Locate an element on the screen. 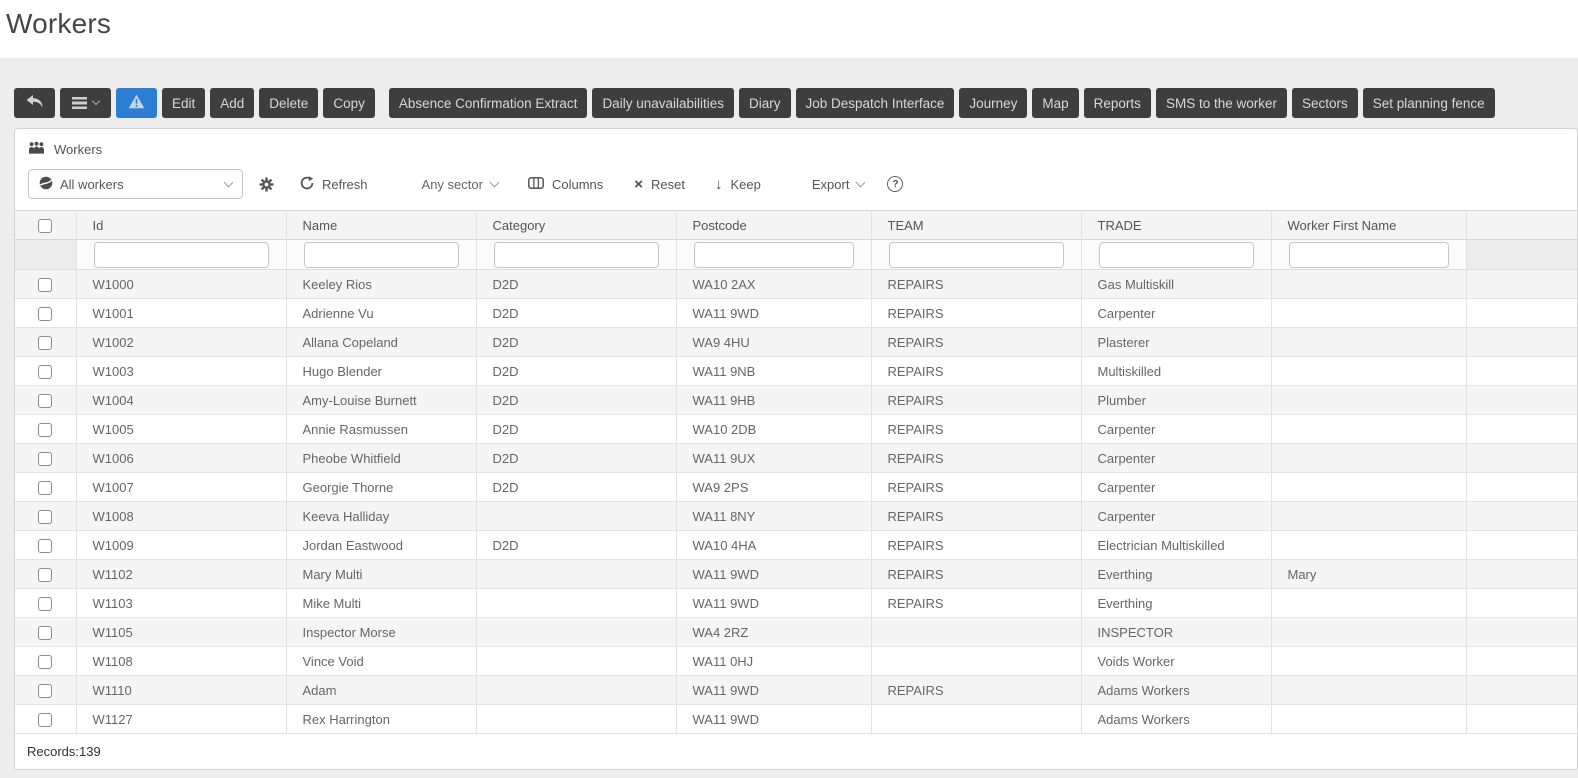 This screenshot has height=778, width=1578. filter-input-id is located at coordinates (181, 254).